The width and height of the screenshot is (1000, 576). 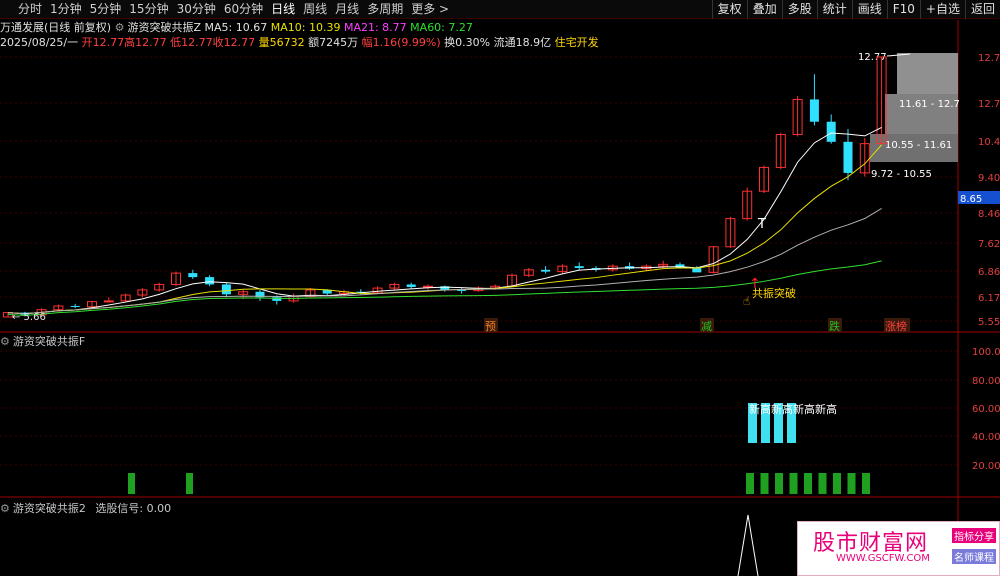 I want to click on hand-icon: ☝, so click(x=746, y=301).